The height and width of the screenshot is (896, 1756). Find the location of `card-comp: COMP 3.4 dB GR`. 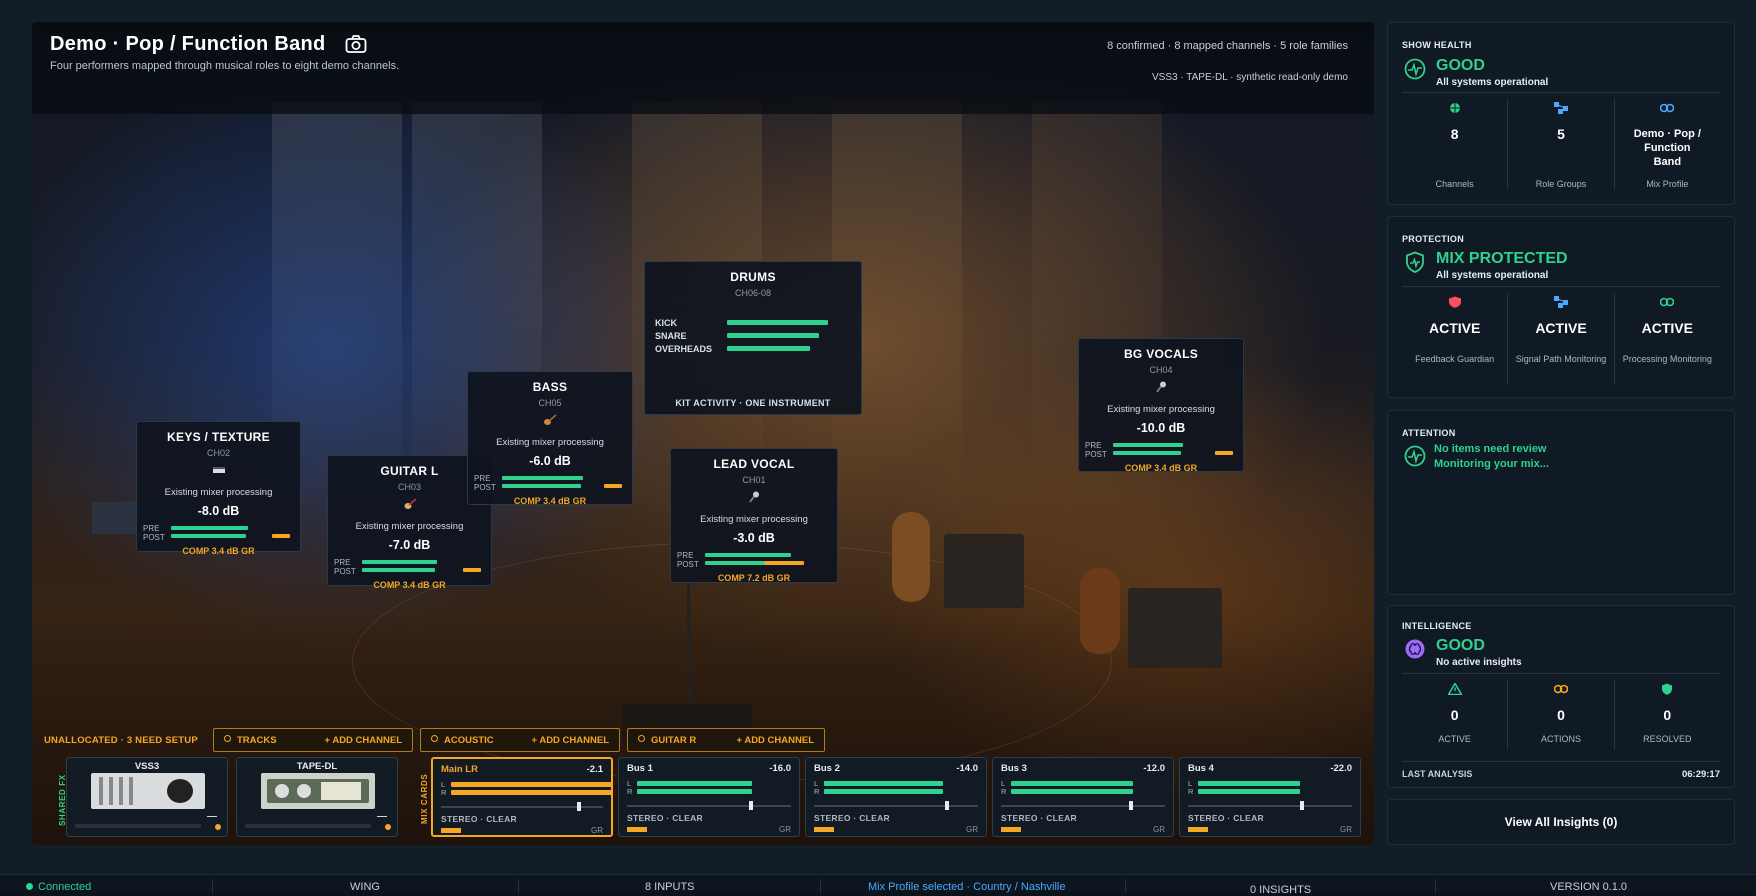

card-comp: COMP 3.4 dB GR is located at coordinates (218, 551).